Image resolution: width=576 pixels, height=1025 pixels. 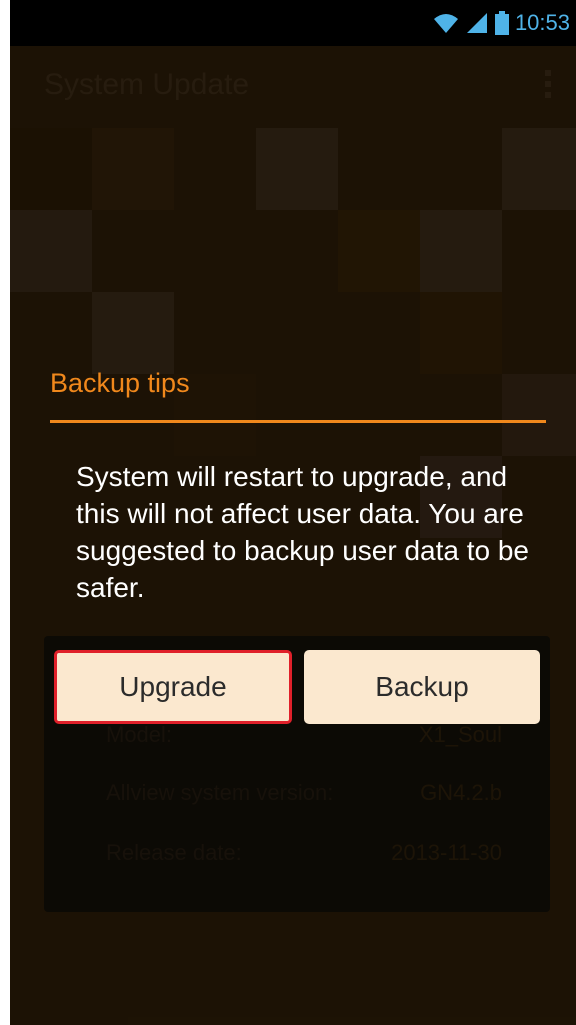 I want to click on dialog-title-divider, so click(x=298, y=421).